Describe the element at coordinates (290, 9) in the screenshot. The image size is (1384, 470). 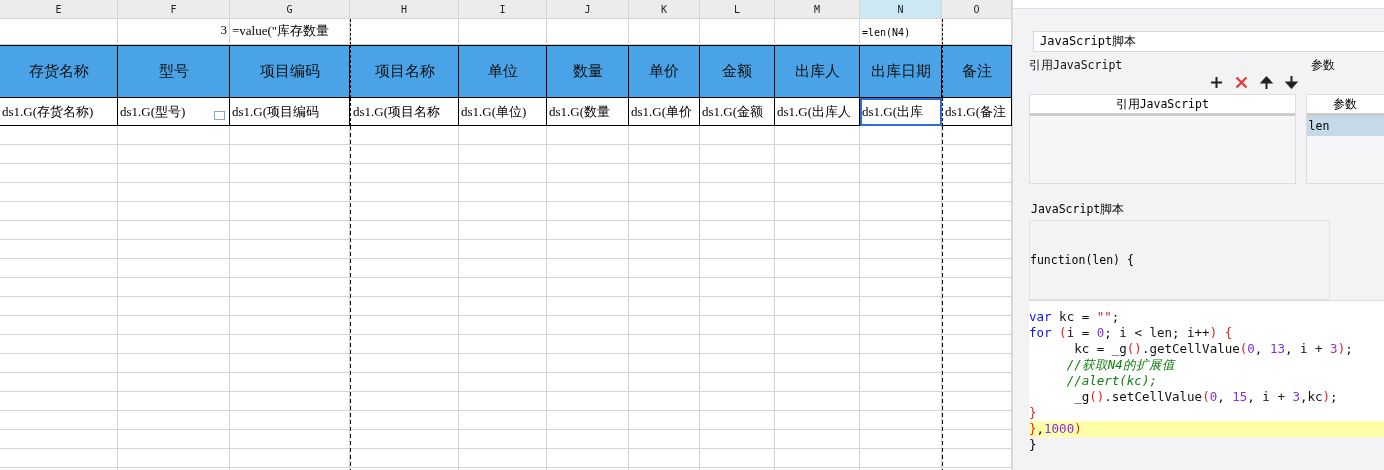
I see `column-letter: G` at that location.